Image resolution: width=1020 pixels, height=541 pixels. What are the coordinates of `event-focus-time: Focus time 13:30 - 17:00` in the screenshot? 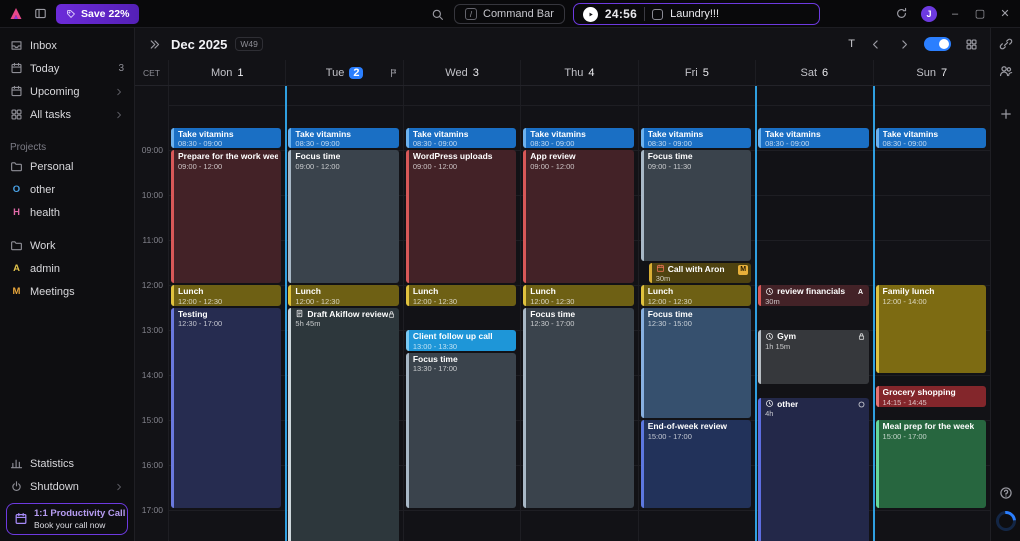 It's located at (461, 430).